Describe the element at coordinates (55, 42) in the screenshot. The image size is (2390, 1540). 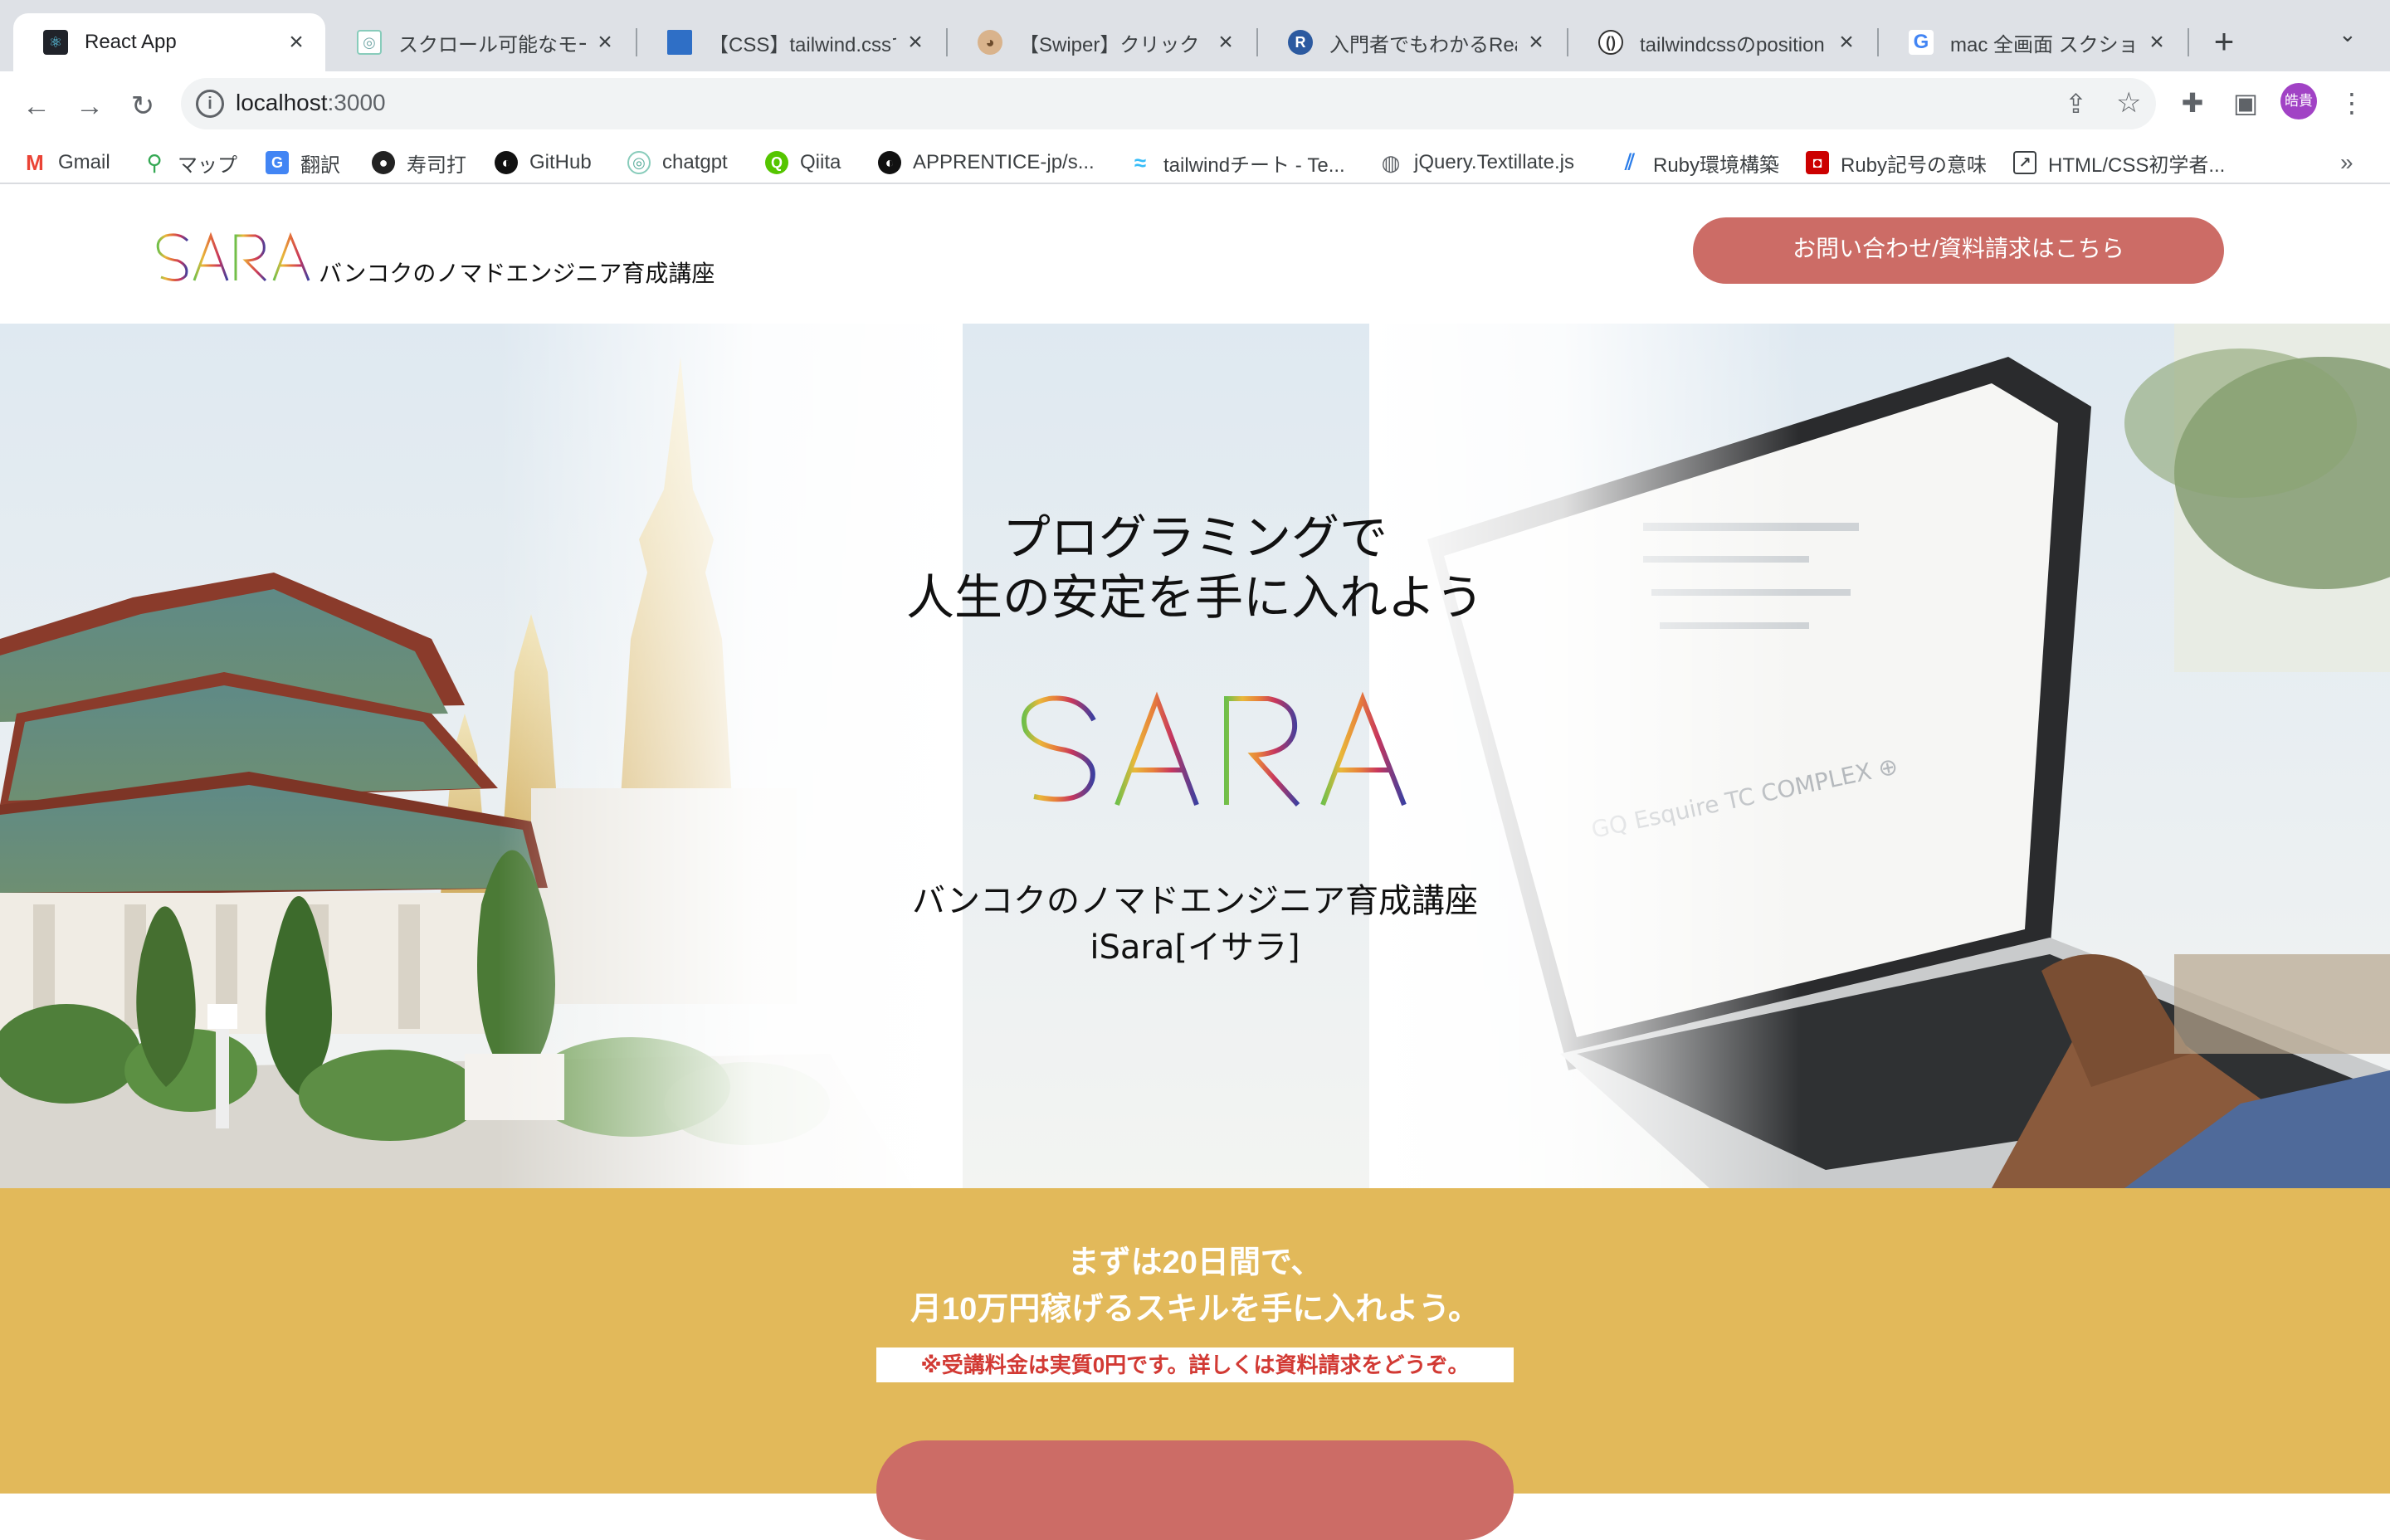
I see `react-icon: ⚛` at that location.